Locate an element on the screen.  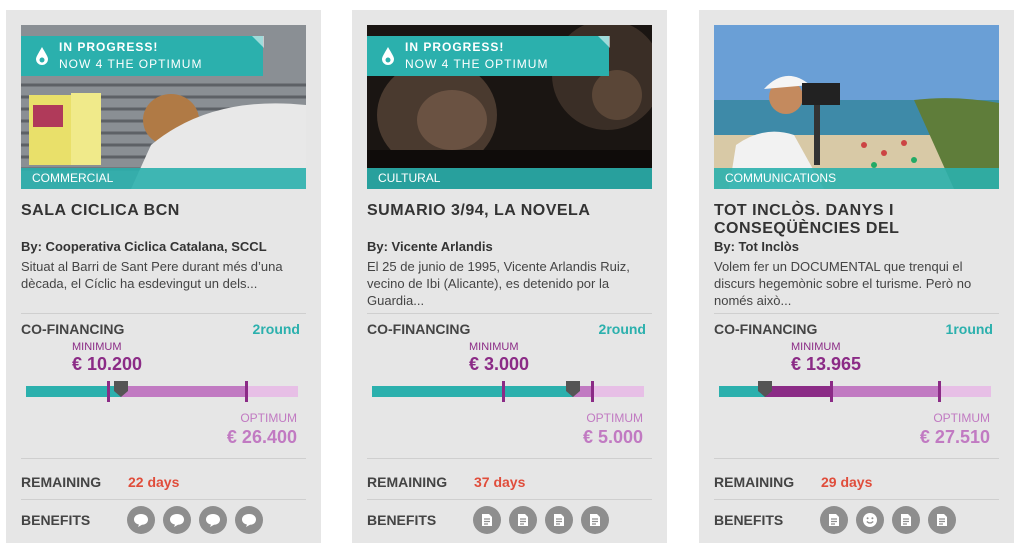
optimum-value: € 26.400 is located at coordinates (261, 437).